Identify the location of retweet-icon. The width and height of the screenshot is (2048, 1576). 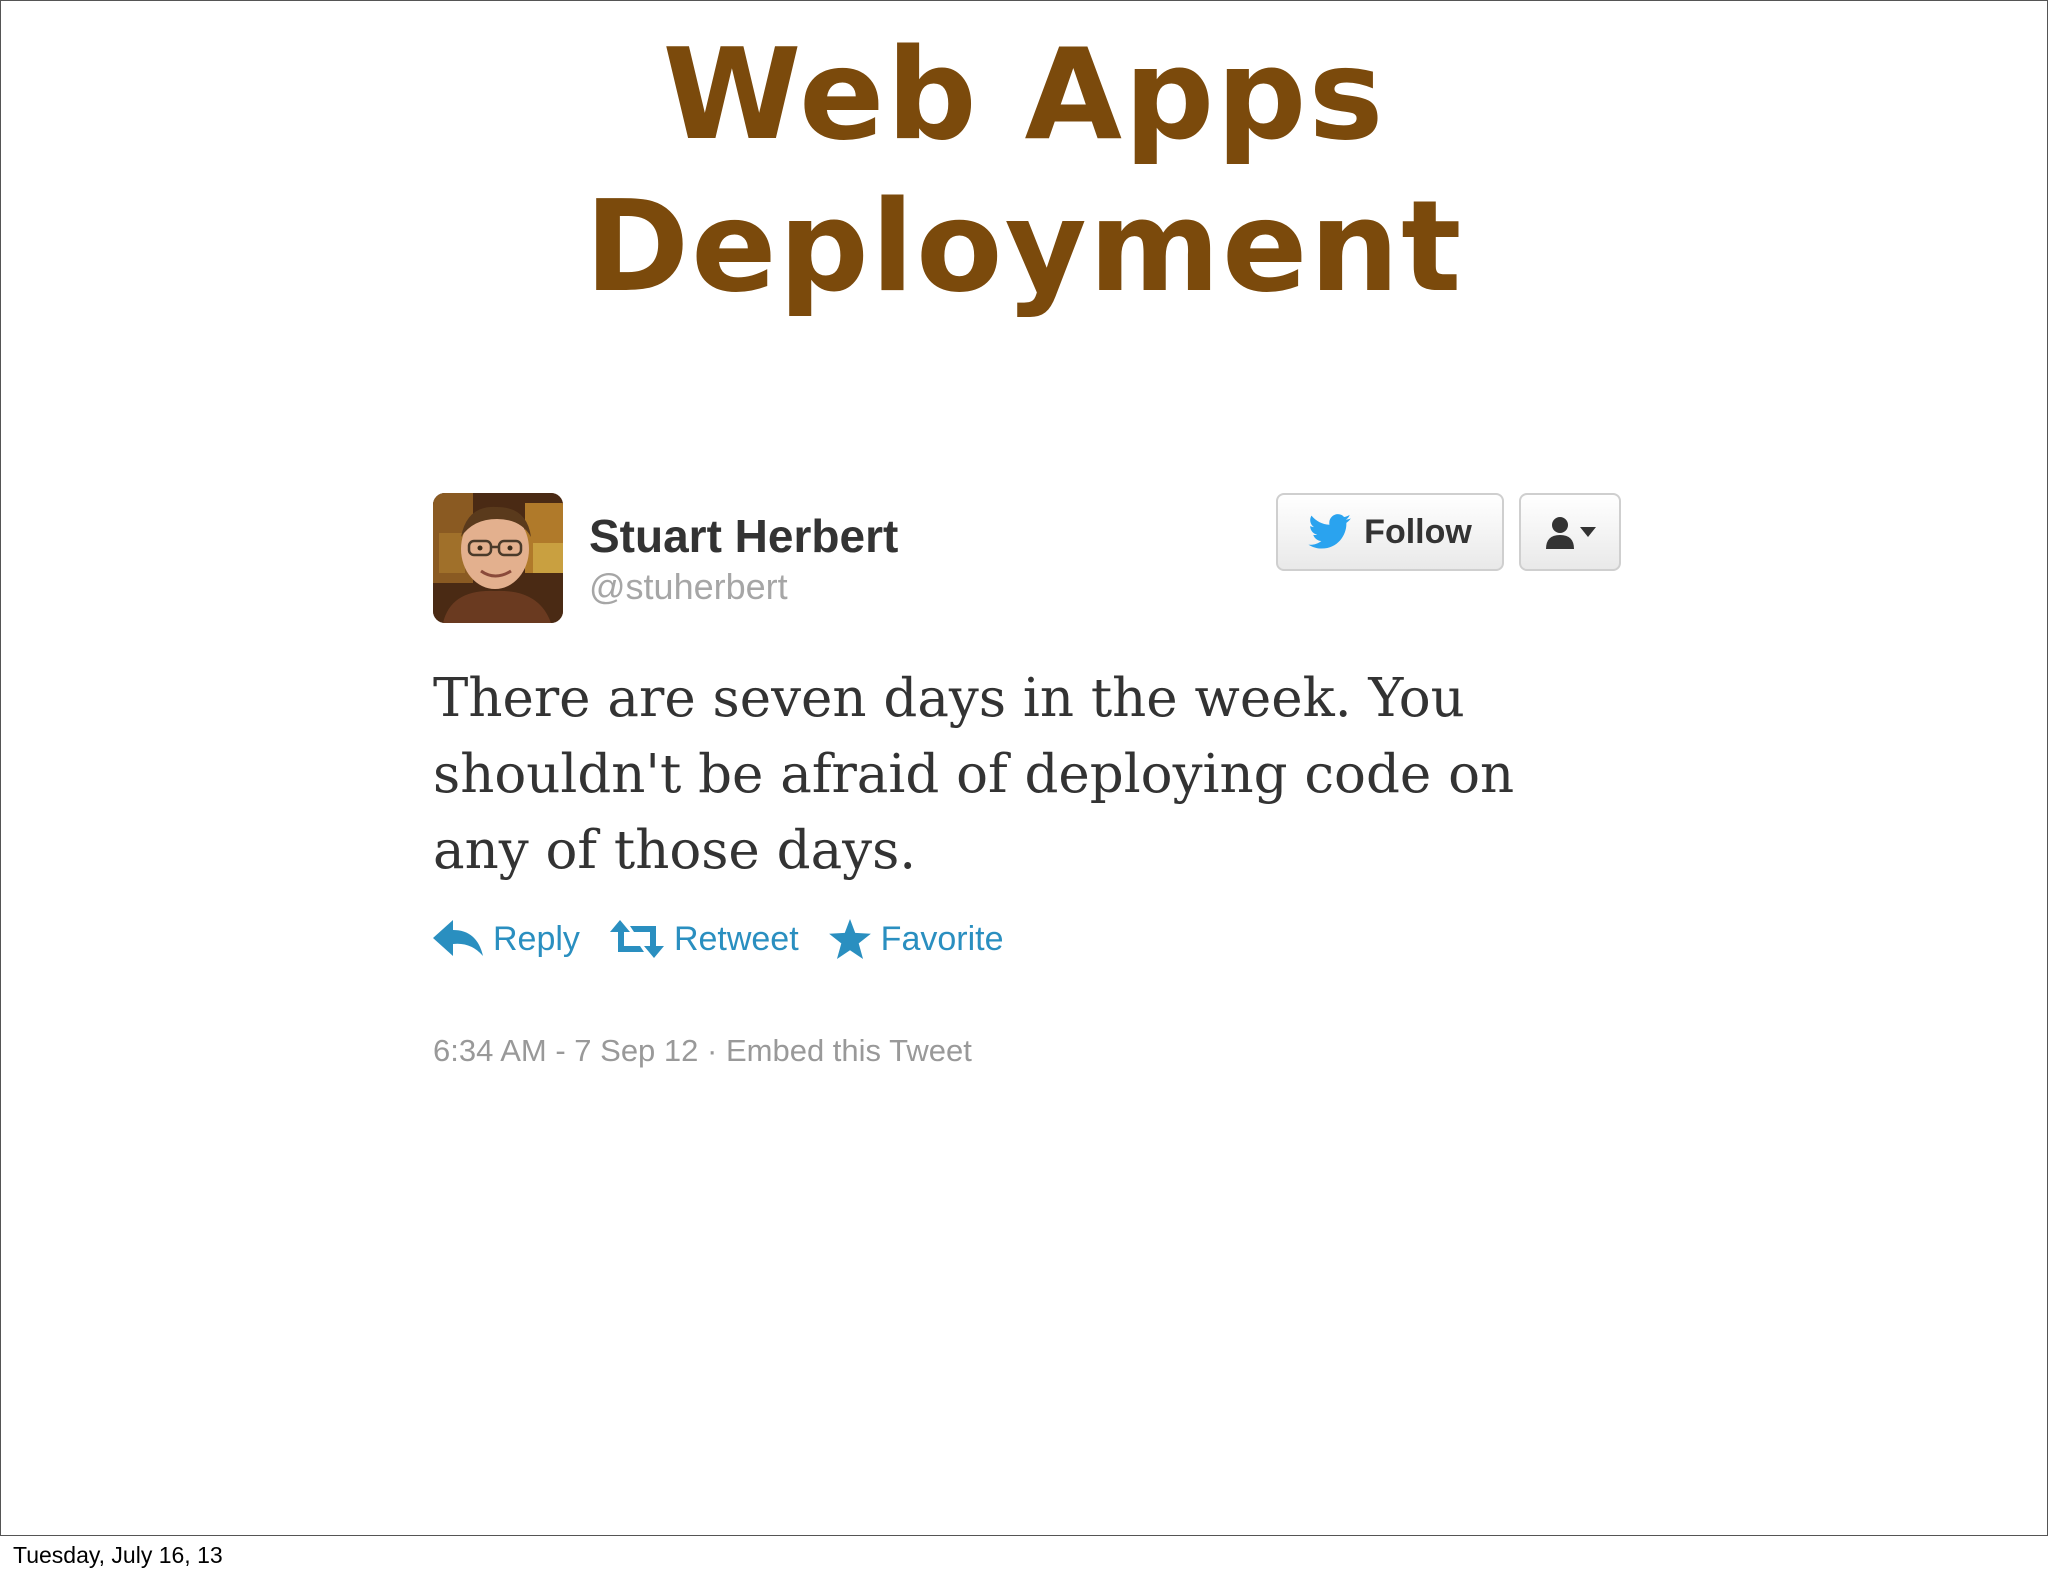
(636, 939).